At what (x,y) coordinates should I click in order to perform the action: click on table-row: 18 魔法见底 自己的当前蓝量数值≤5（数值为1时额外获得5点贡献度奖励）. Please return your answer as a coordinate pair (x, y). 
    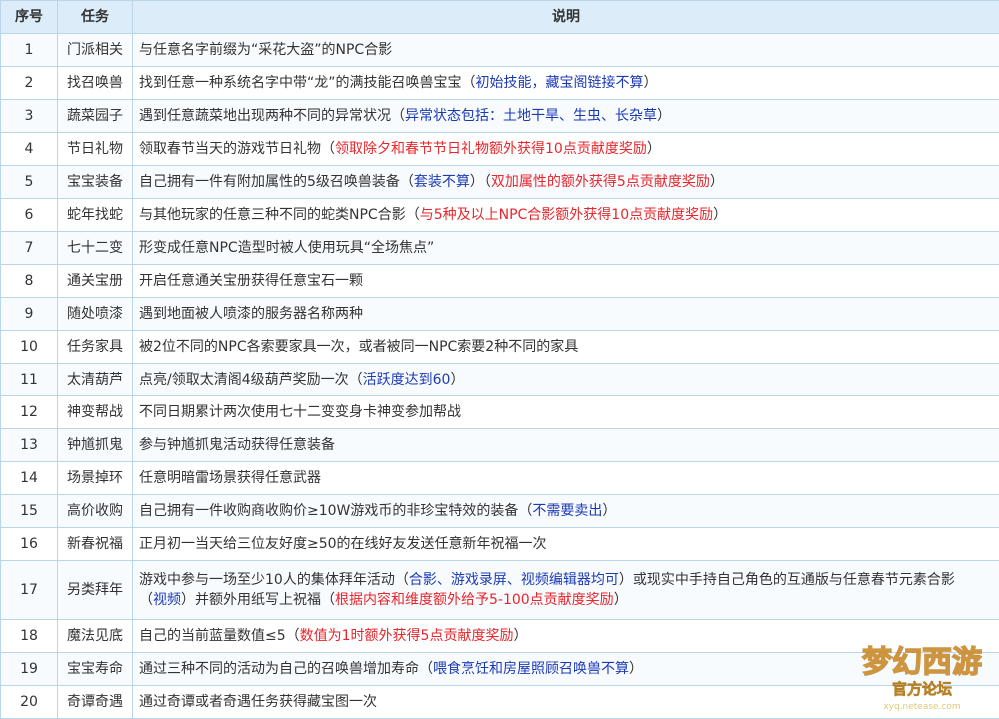
    Looking at the image, I should click on (499, 635).